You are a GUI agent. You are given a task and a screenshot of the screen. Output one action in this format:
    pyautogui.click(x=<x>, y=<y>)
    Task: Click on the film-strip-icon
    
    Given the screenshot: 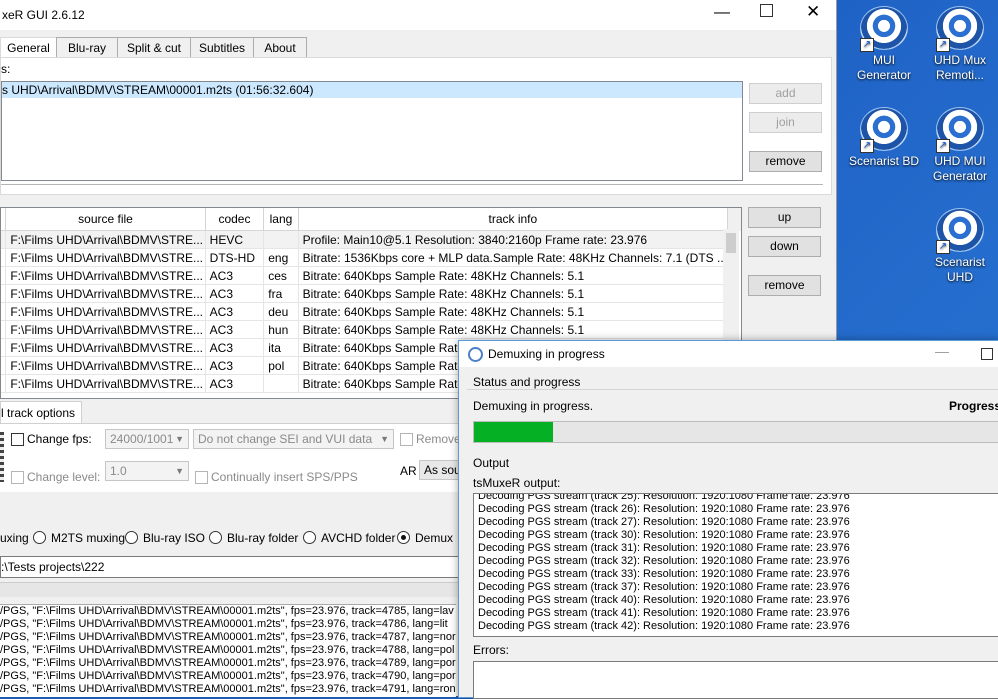 What is the action you would take?
    pyautogui.click(x=2, y=457)
    